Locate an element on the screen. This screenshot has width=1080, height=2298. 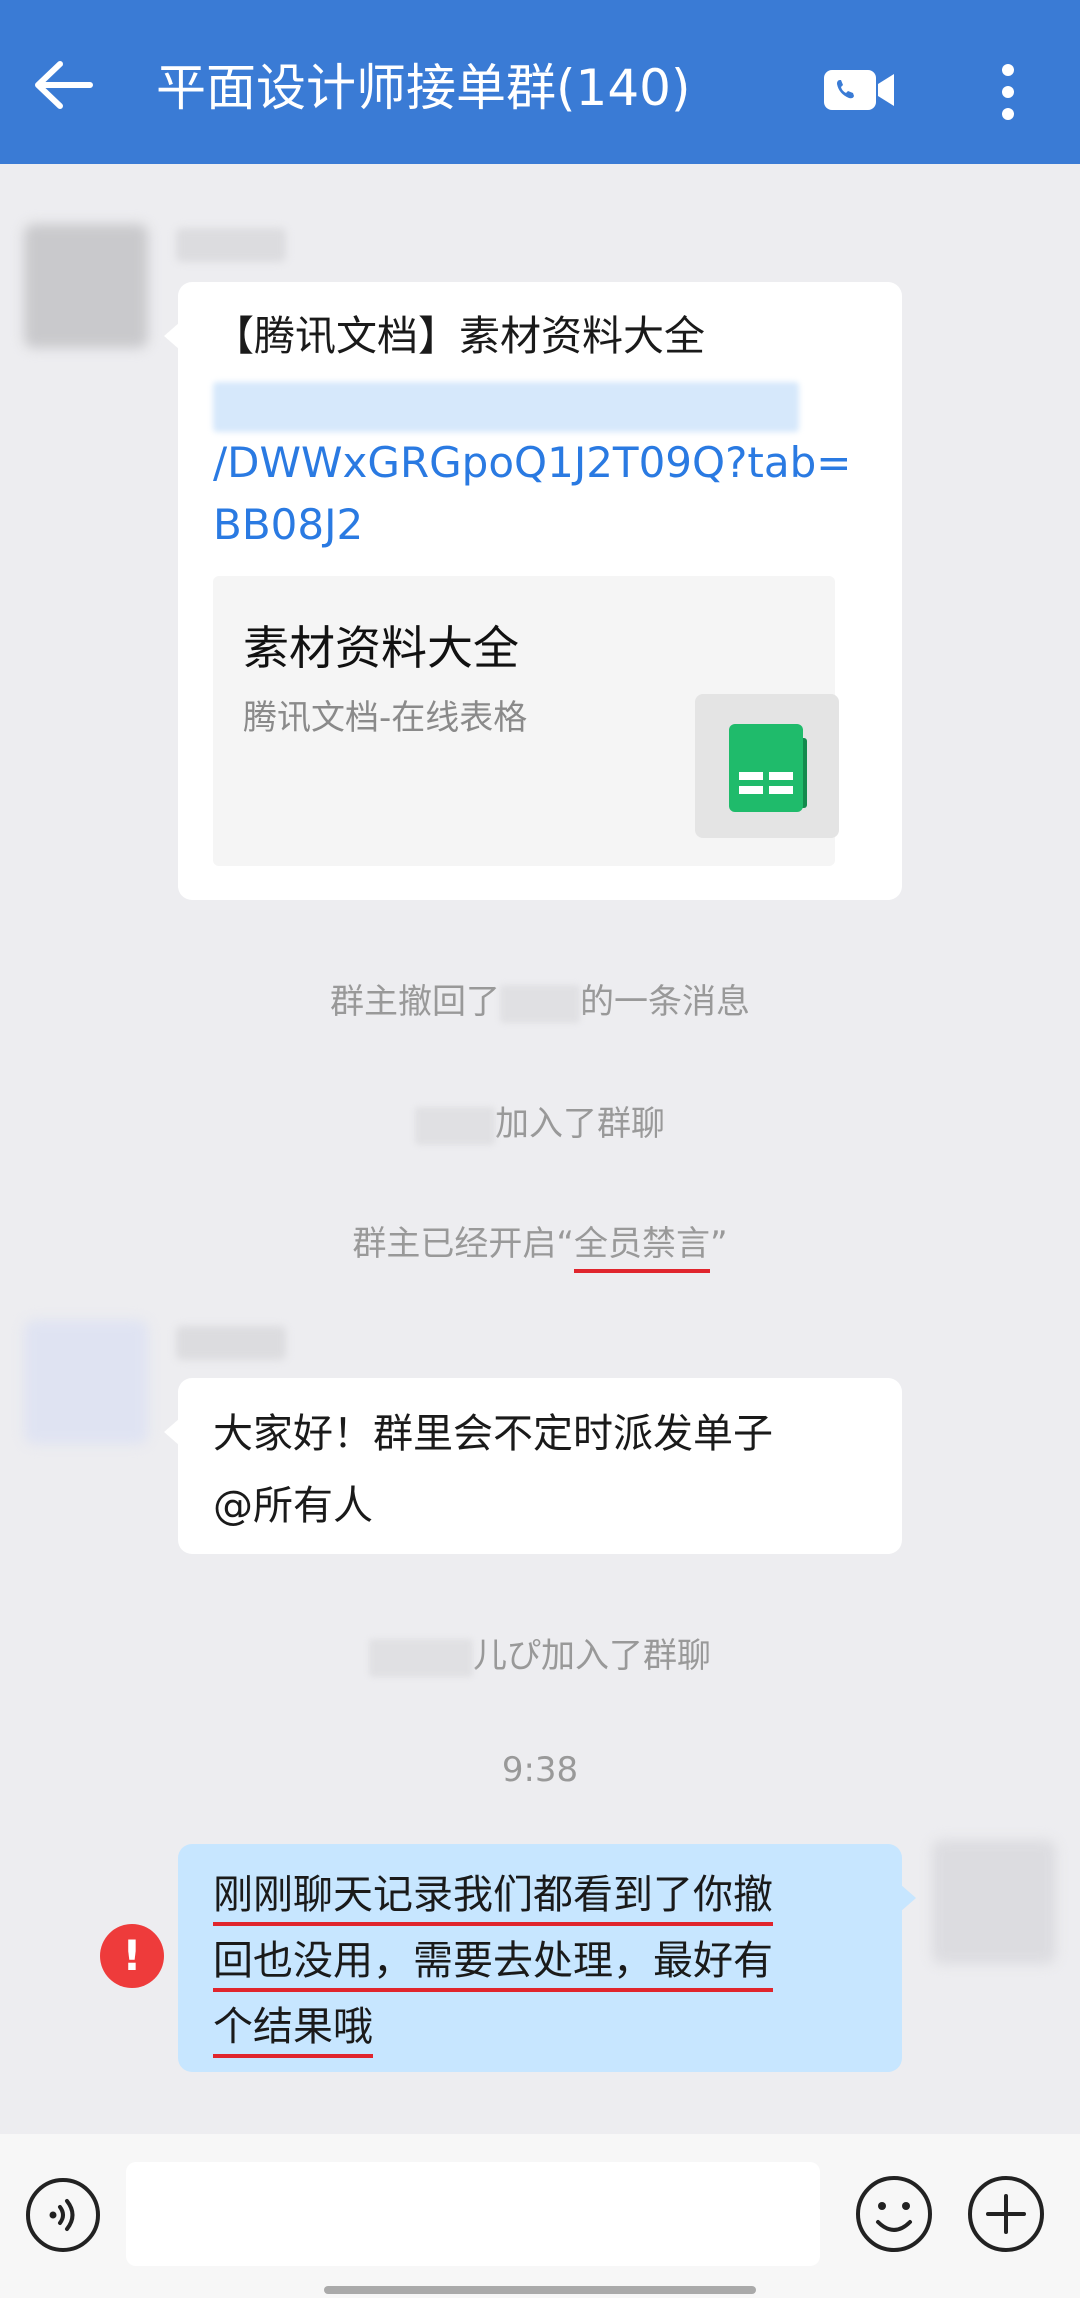
arrow-left-icon is located at coordinates (64, 85).